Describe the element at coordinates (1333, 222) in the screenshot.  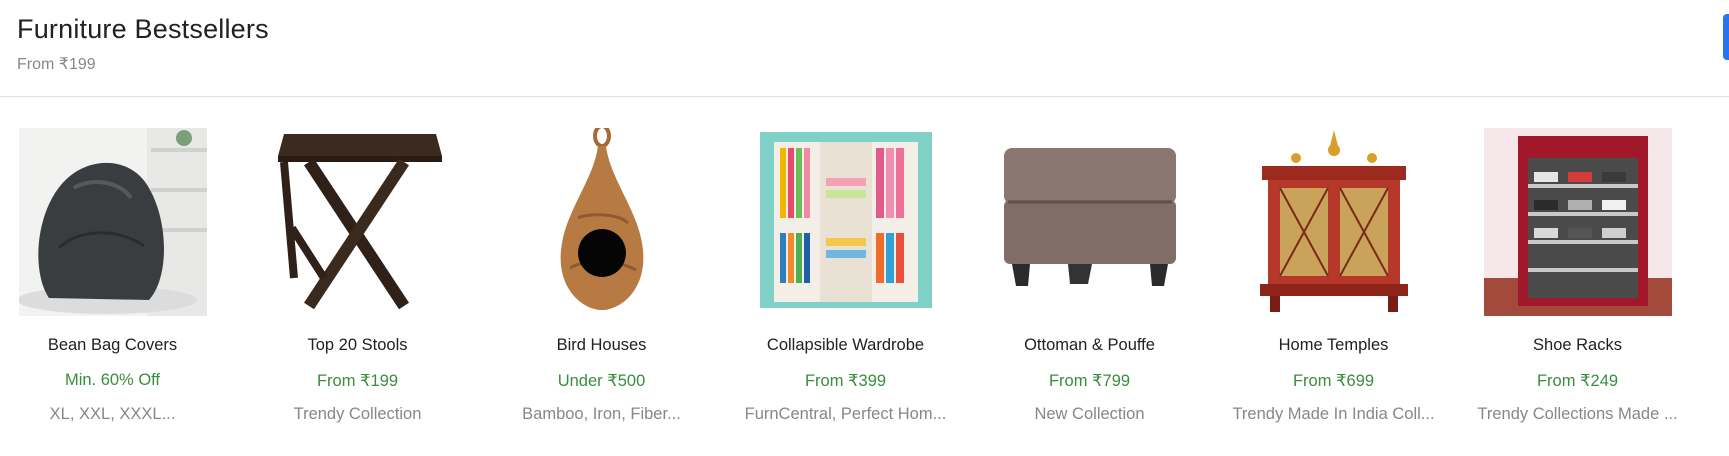
I see `home-temple-image` at that location.